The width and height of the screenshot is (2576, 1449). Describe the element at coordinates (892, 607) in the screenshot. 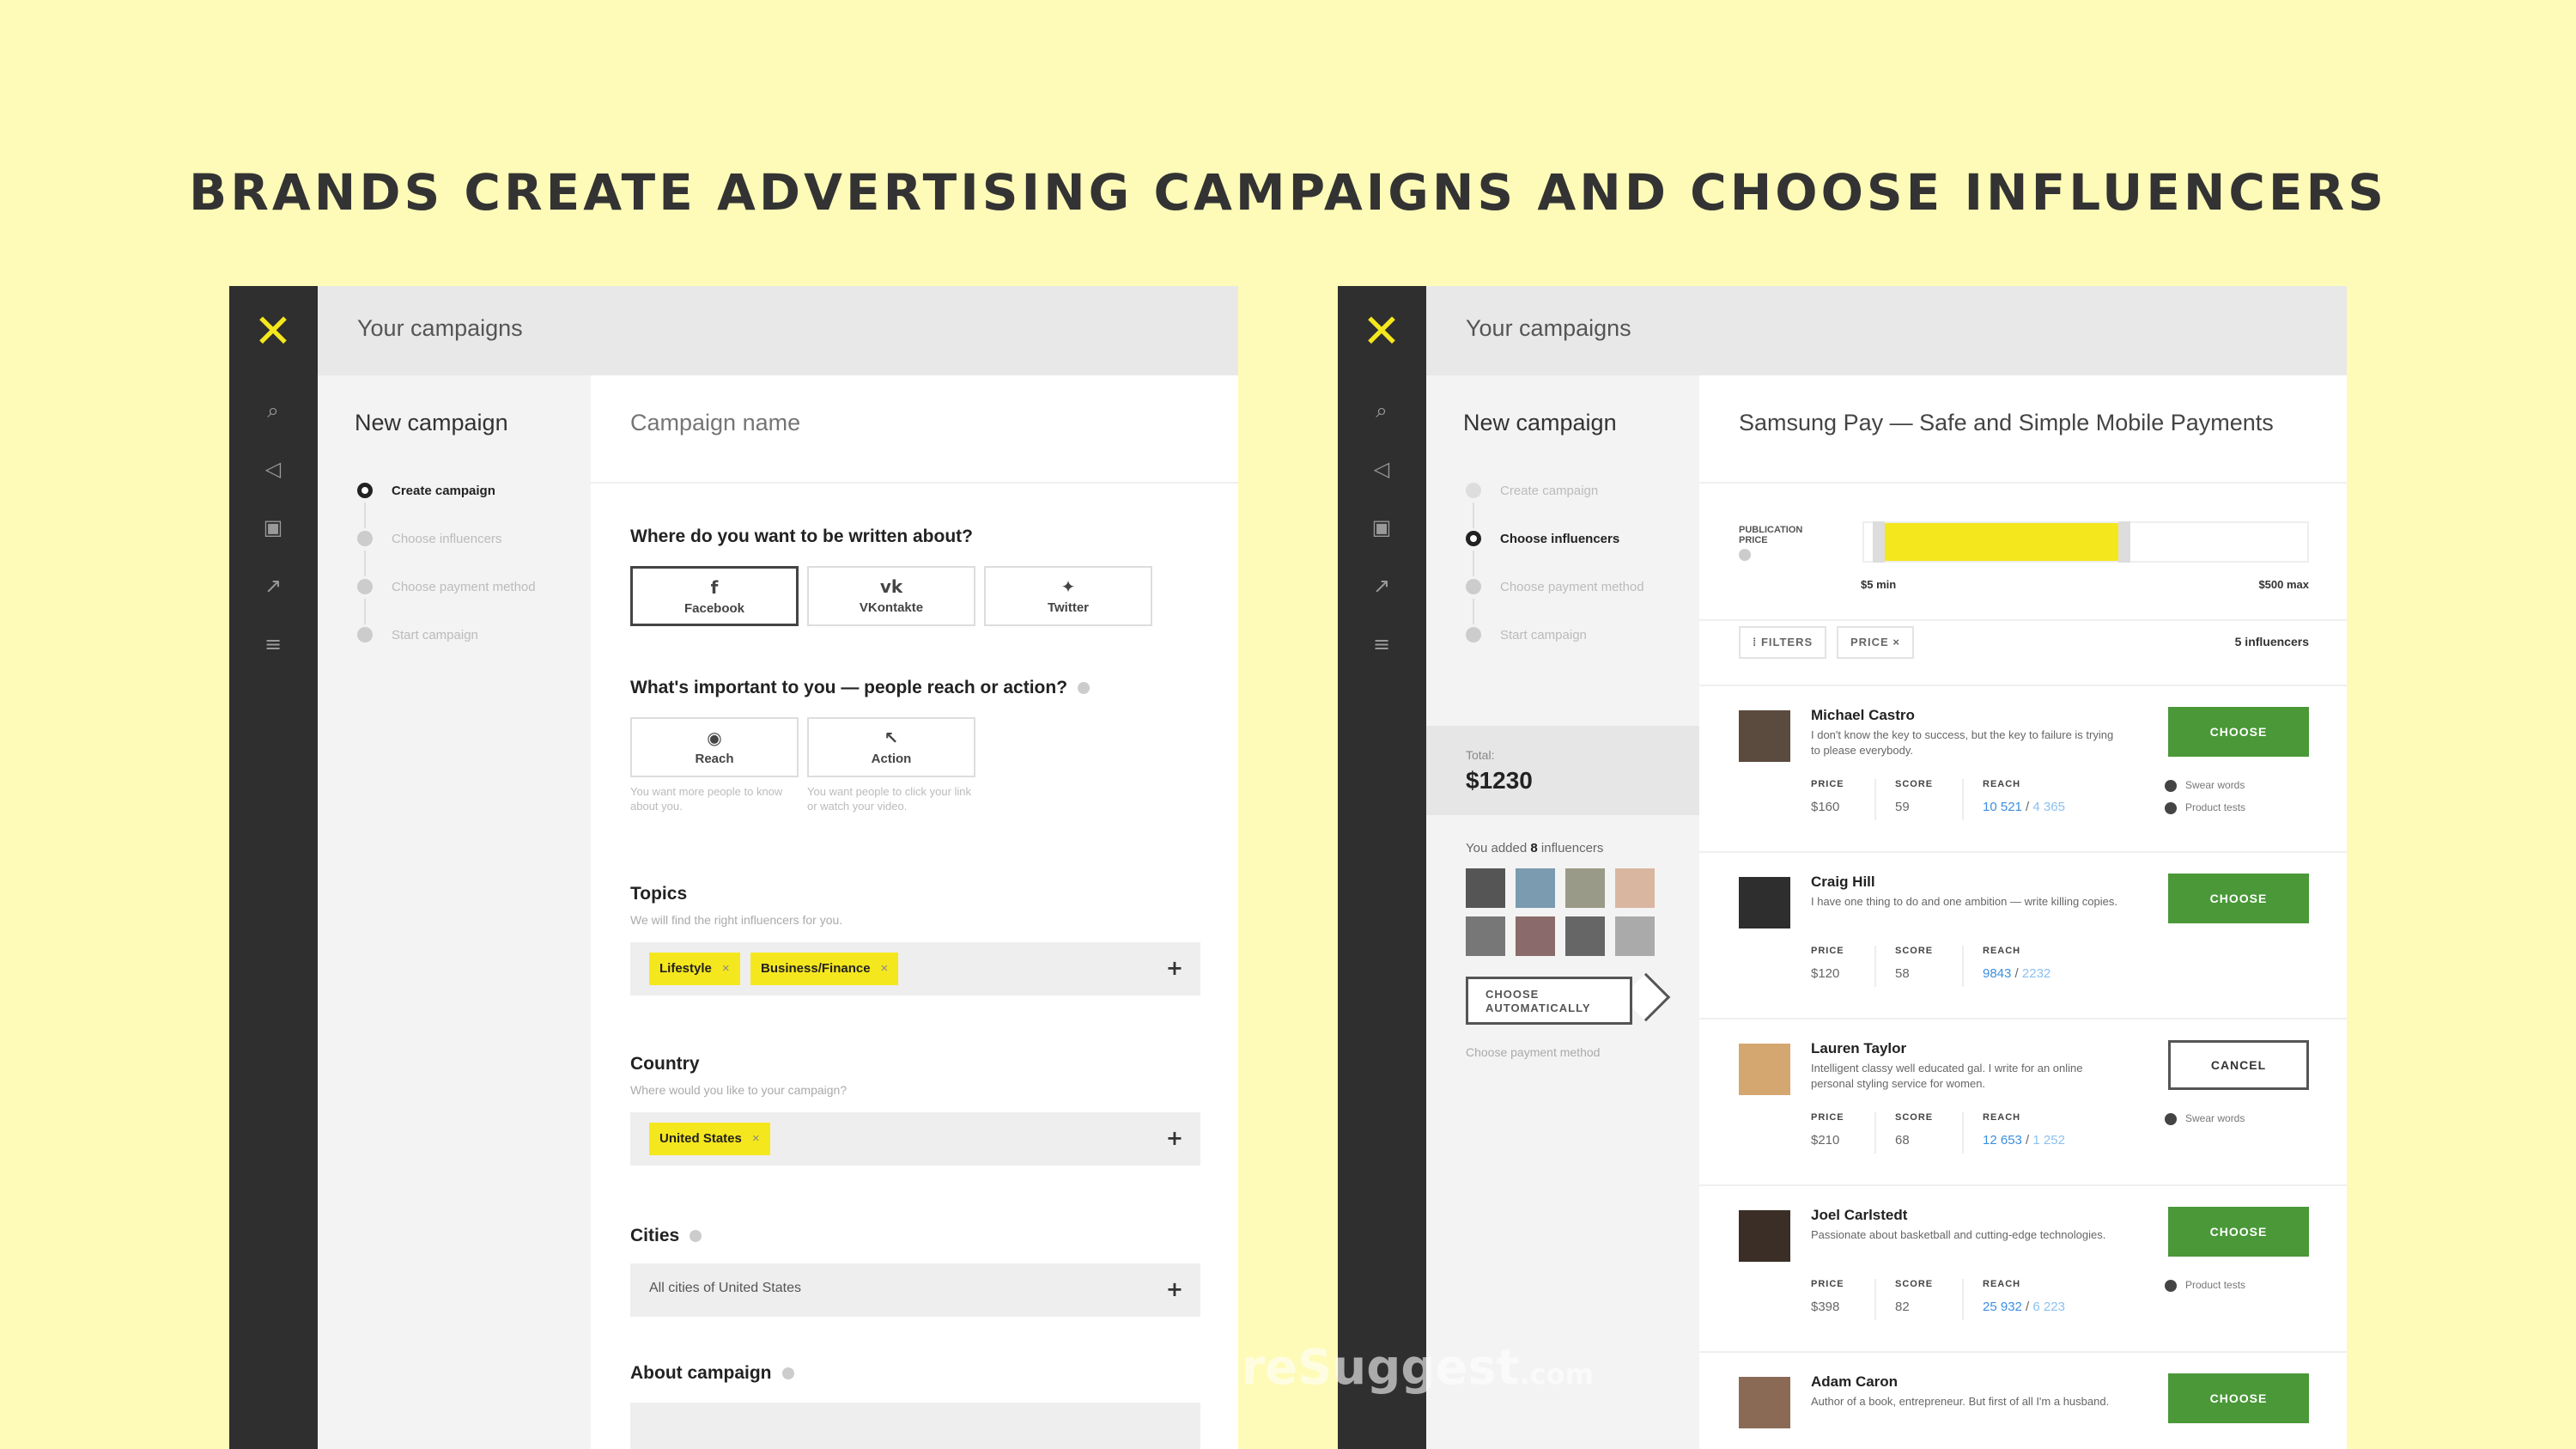

I see `option-label: VKontakte` at that location.